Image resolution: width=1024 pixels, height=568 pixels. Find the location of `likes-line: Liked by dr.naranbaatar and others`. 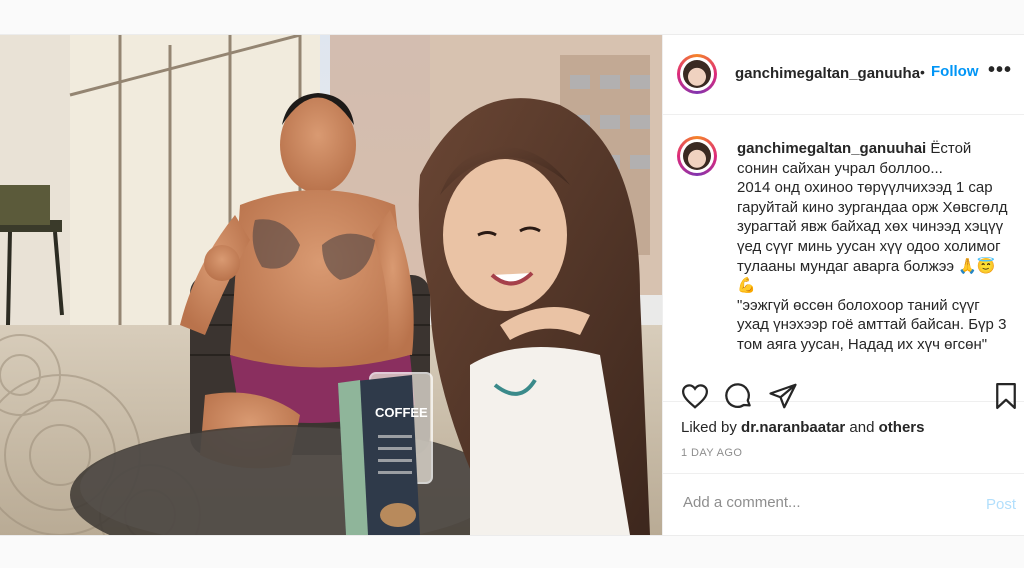

likes-line: Liked by dr.naranbaatar and others is located at coordinates (802, 427).